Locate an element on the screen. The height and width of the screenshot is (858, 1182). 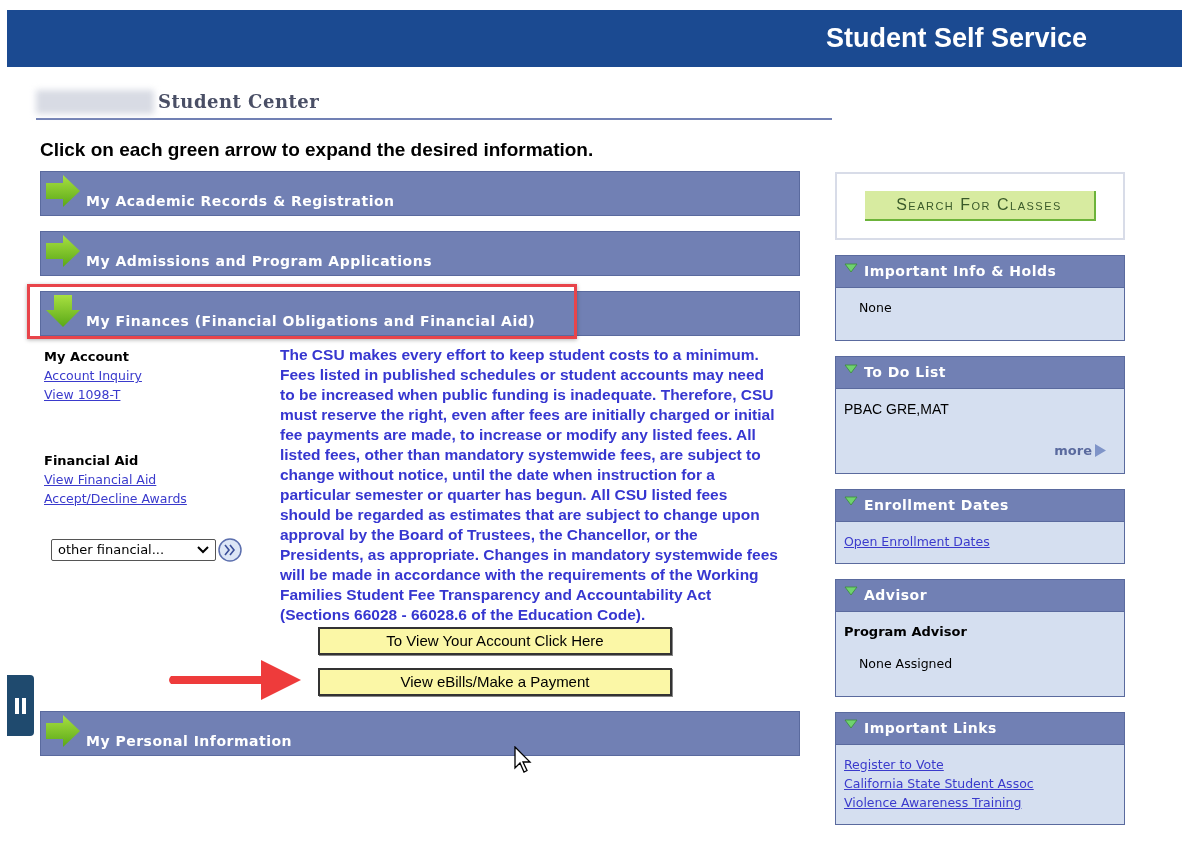
panel-subheading: Program Advisor is located at coordinates (906, 631).